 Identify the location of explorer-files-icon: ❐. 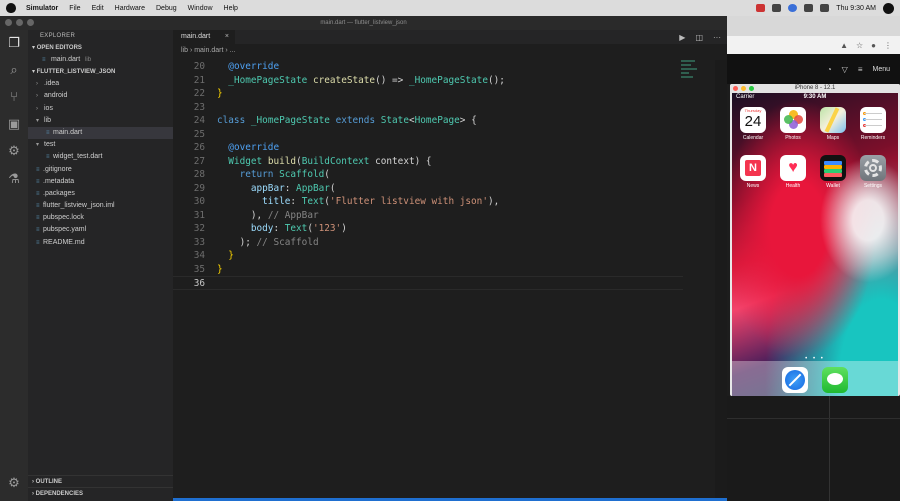
(14, 43).